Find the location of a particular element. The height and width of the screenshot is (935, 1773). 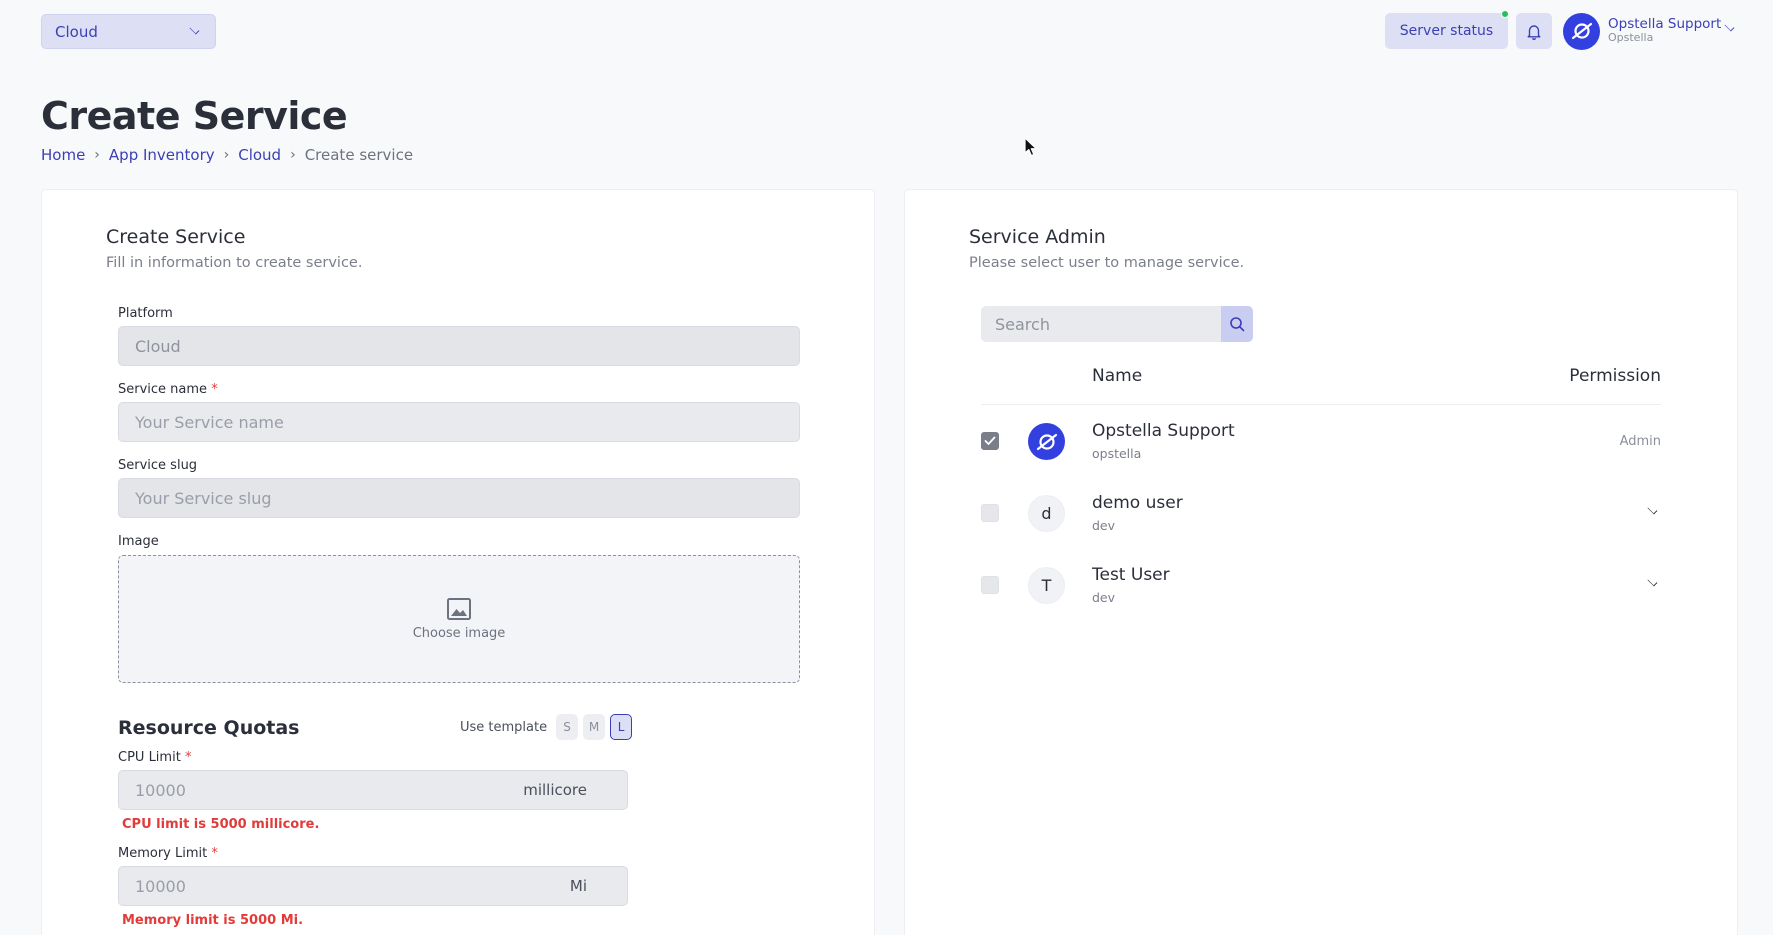

resource-quotas-title: Resource Quotas is located at coordinates (209, 728).